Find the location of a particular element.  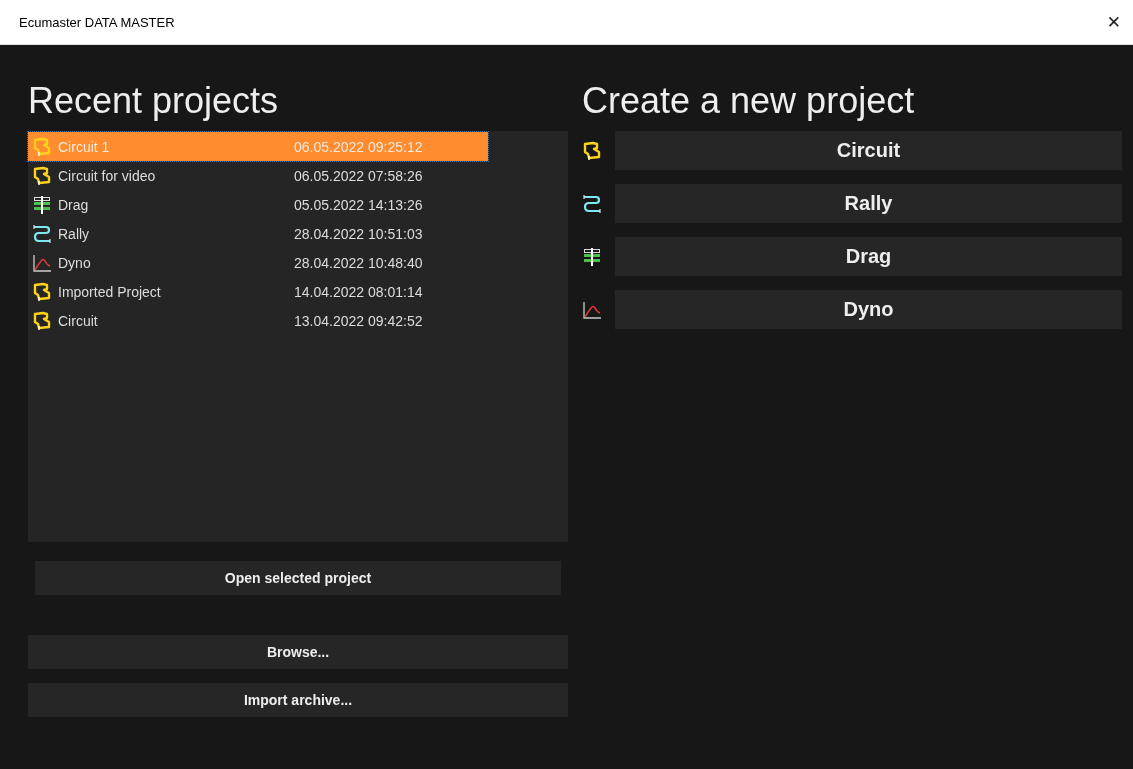

project-row: Circuit for video 06.05.2022 07:58:26 is located at coordinates (258, 175).